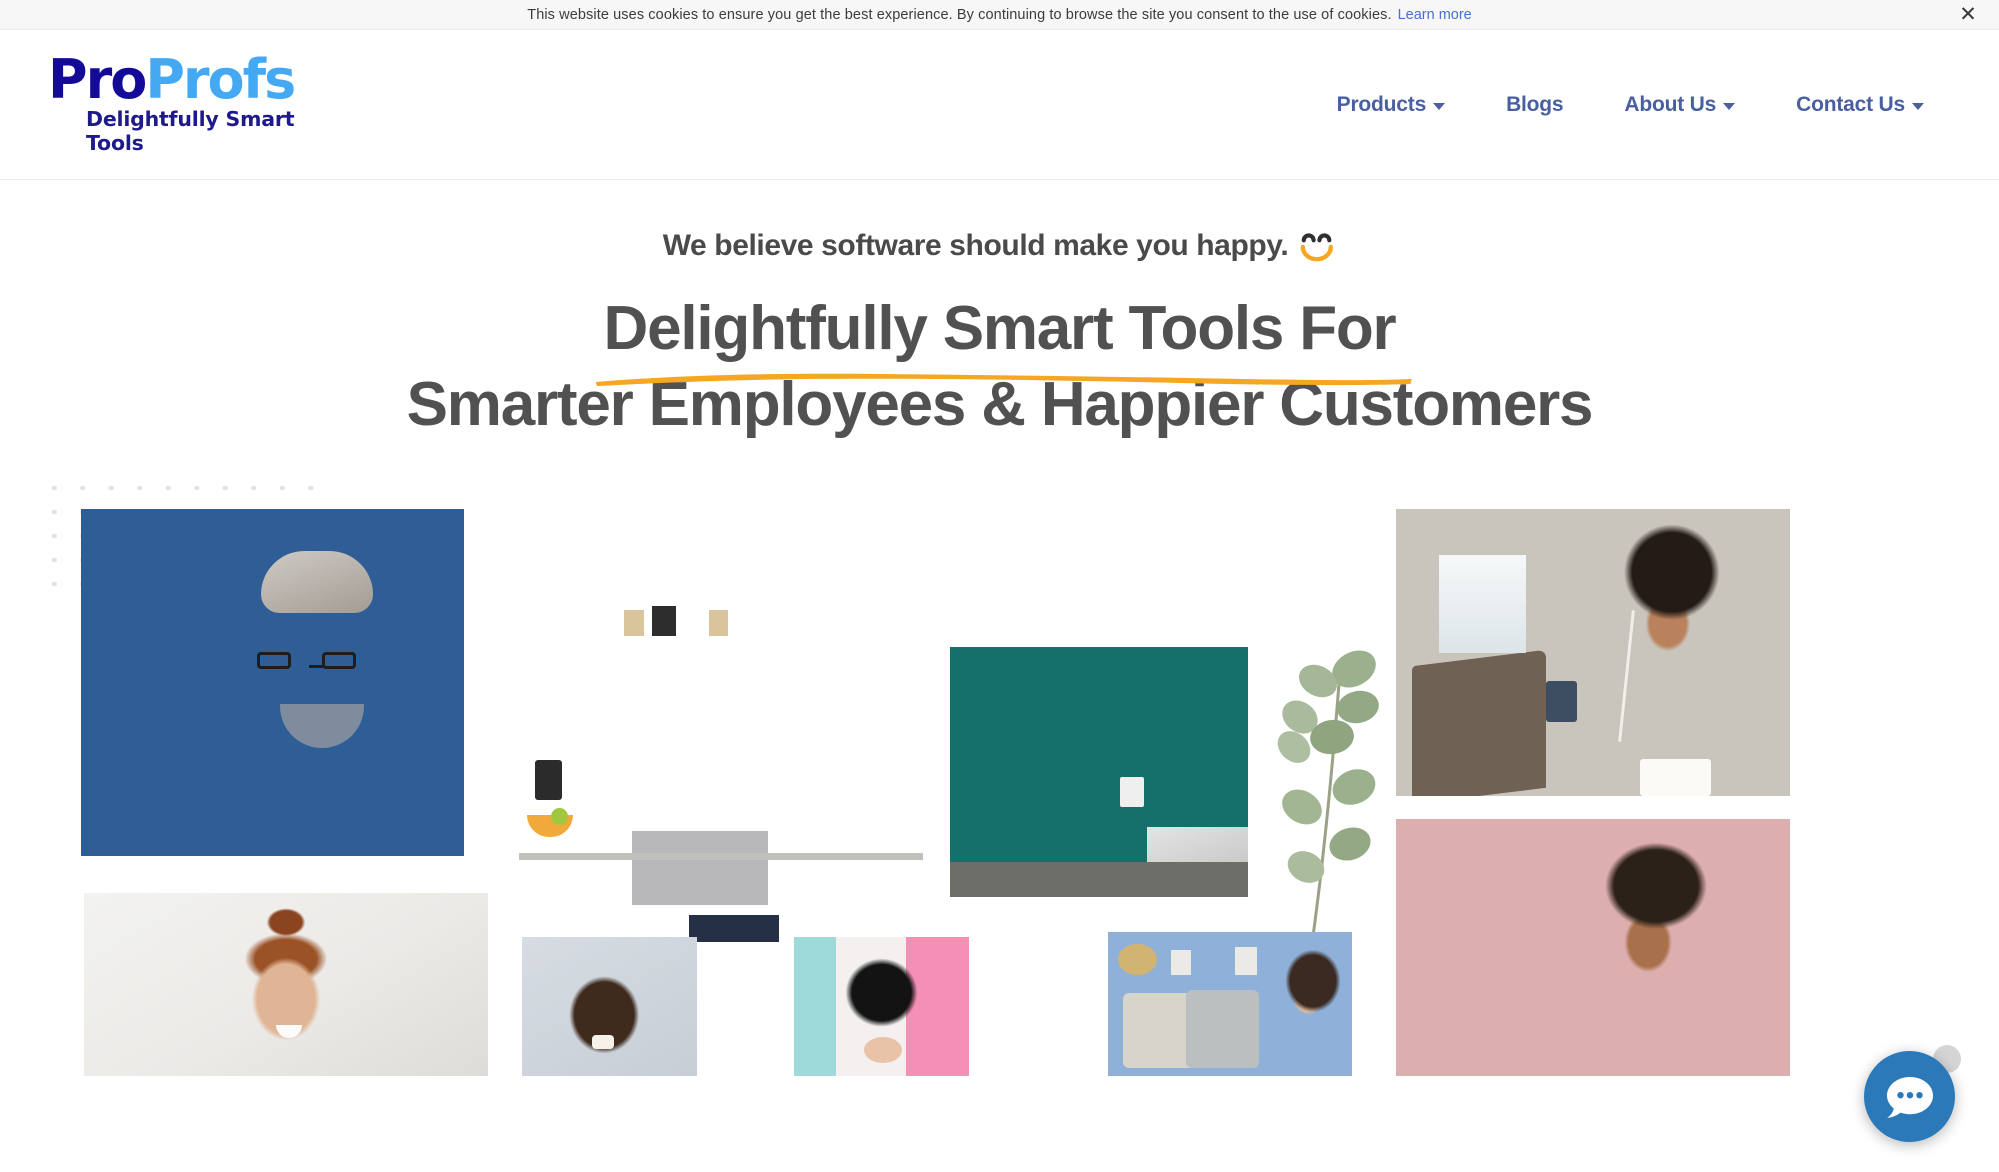 This screenshot has height=1172, width=1999. Describe the element at coordinates (286, 985) in the screenshot. I see `collage-image-woman-red-bun-laughing` at that location.